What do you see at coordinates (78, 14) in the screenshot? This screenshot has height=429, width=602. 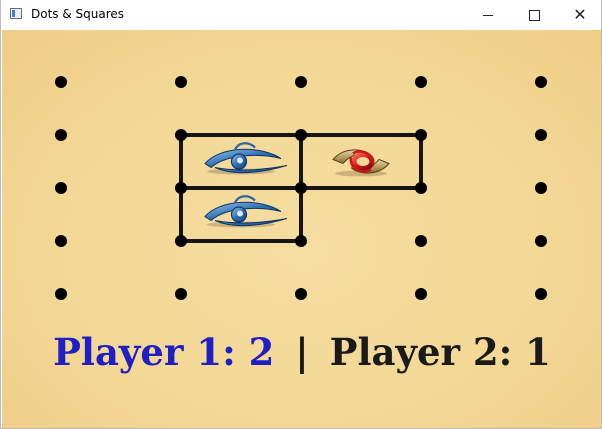 I see `window-title: Dots & Squares` at bounding box center [78, 14].